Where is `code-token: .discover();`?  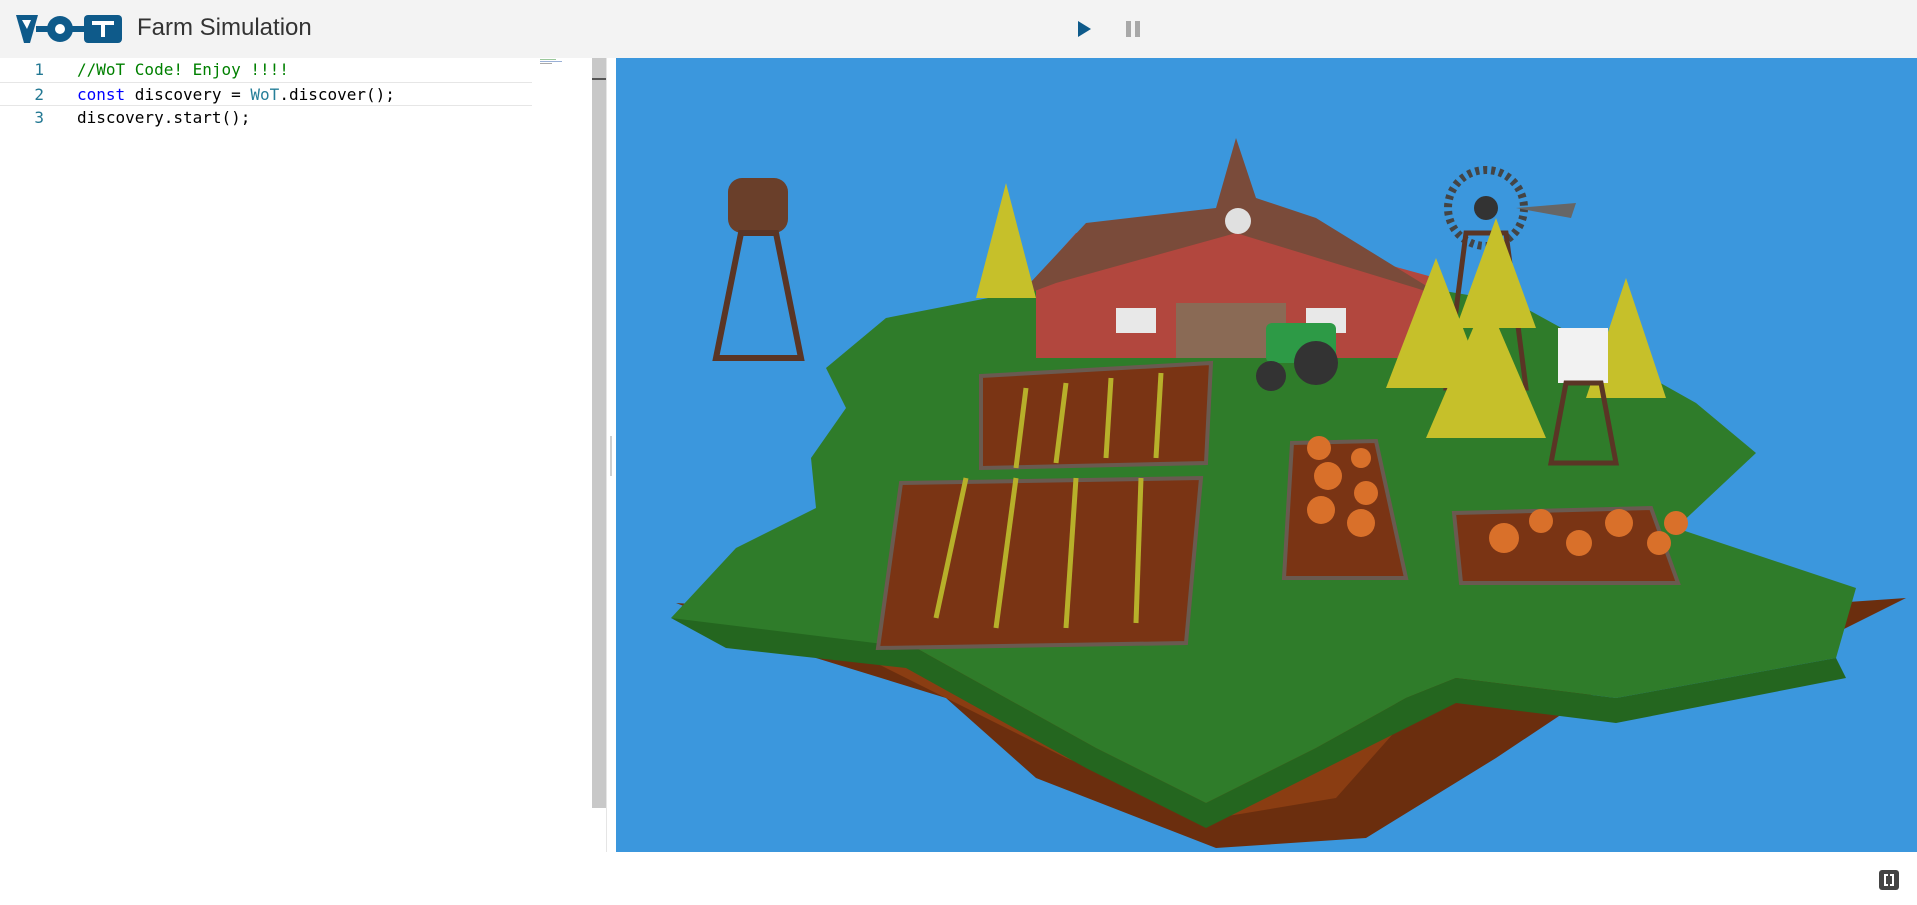 code-token: .discover(); is located at coordinates (337, 94).